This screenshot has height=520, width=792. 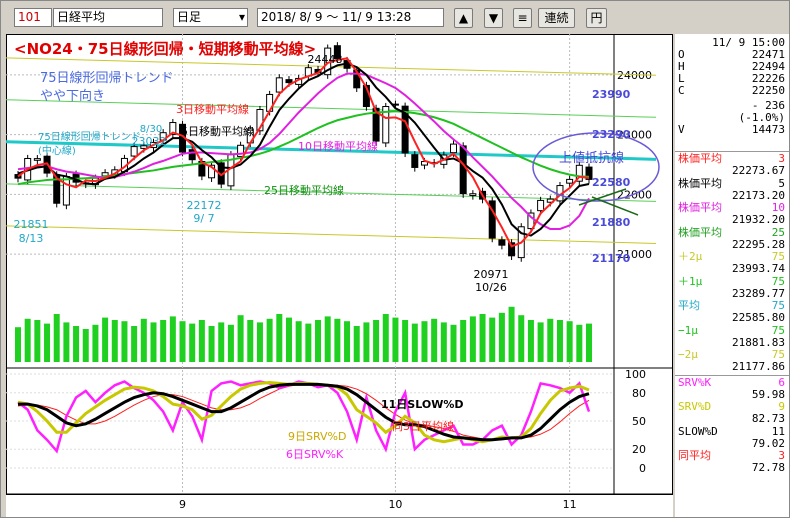 What do you see at coordinates (768, 394) in the screenshot?
I see `panel-osc-value: 59.98` at bounding box center [768, 394].